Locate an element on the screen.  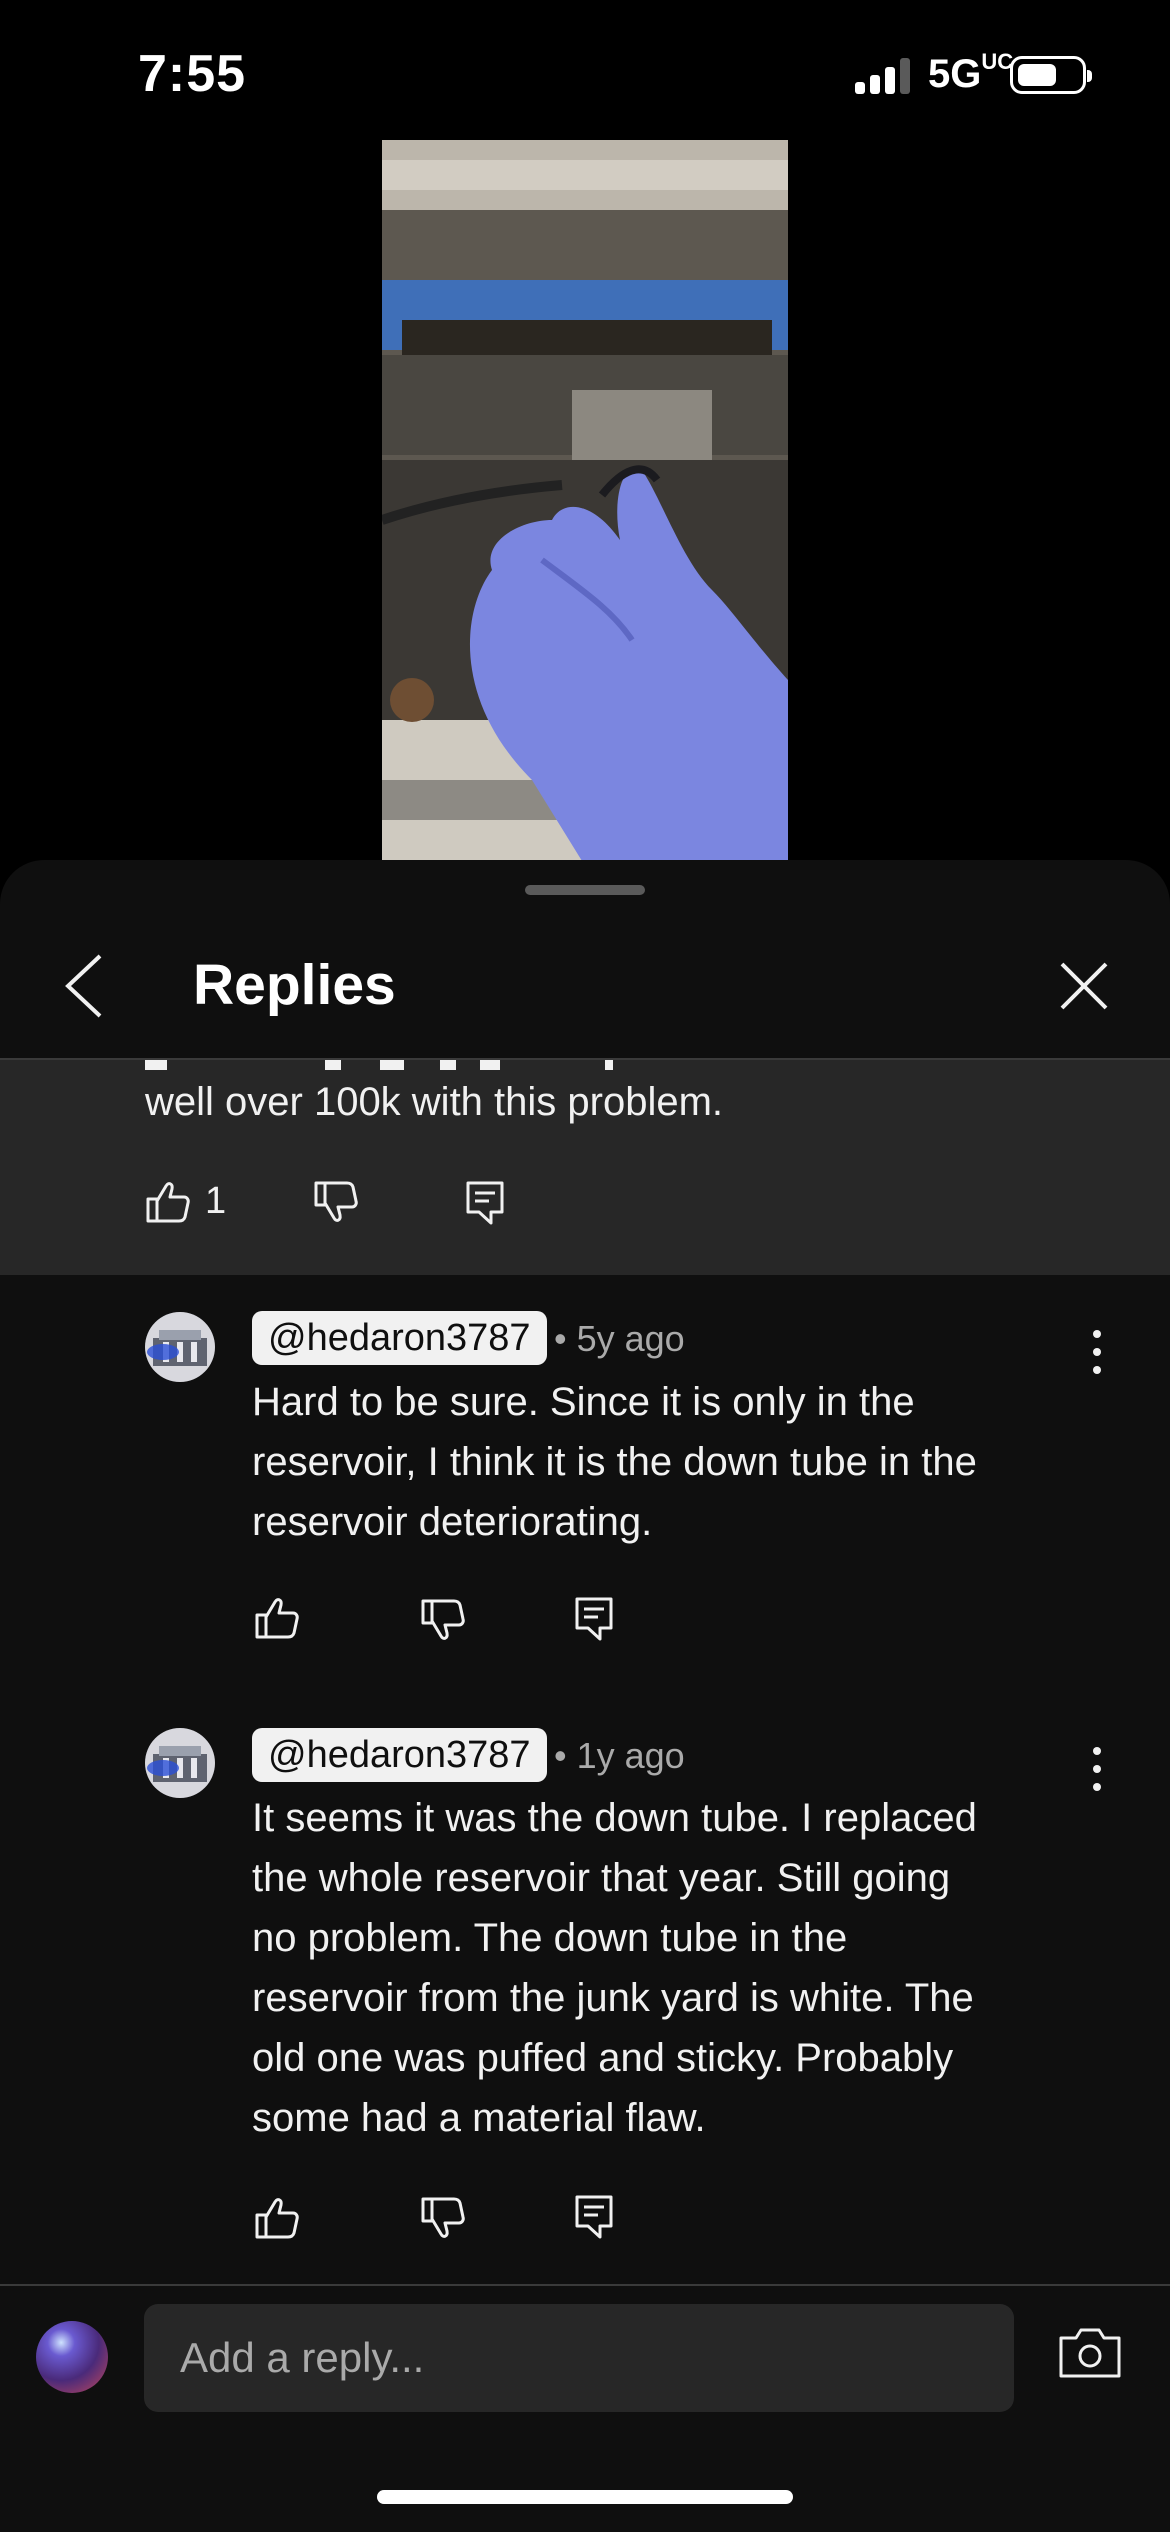
video-player is located at coordinates (585, 500).